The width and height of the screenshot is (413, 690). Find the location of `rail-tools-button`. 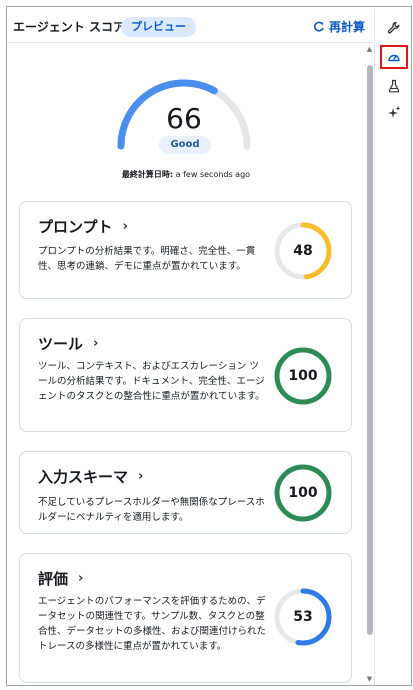

rail-tools-button is located at coordinates (394, 28).